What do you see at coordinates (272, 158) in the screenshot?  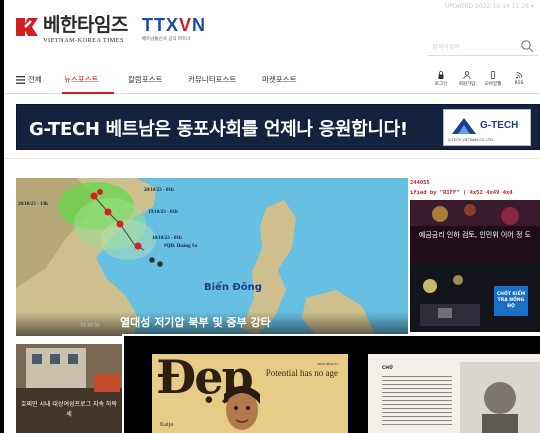 I see `section-divider` at bounding box center [272, 158].